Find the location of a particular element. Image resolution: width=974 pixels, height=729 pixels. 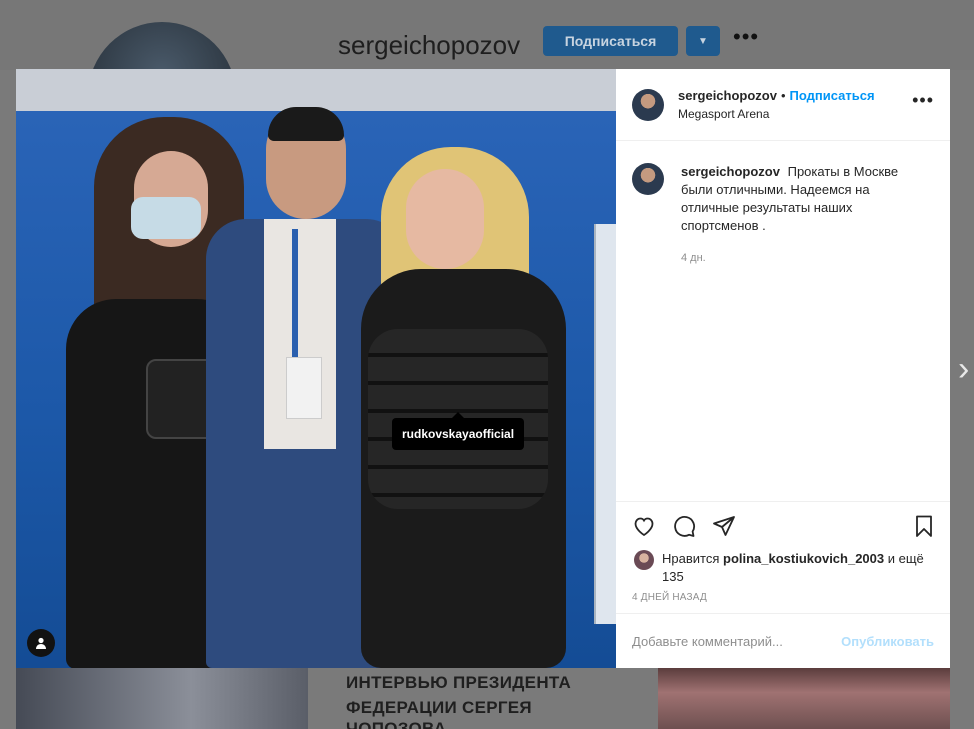

publish-button: Опубликовать is located at coordinates (887, 641).